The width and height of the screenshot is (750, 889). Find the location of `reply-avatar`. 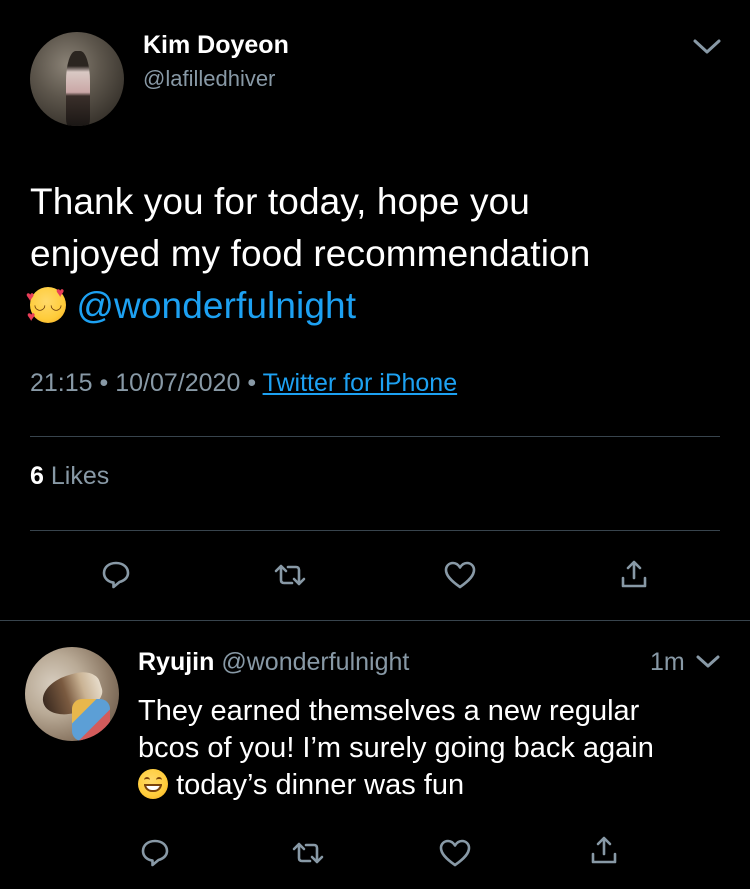

reply-avatar is located at coordinates (72, 694).